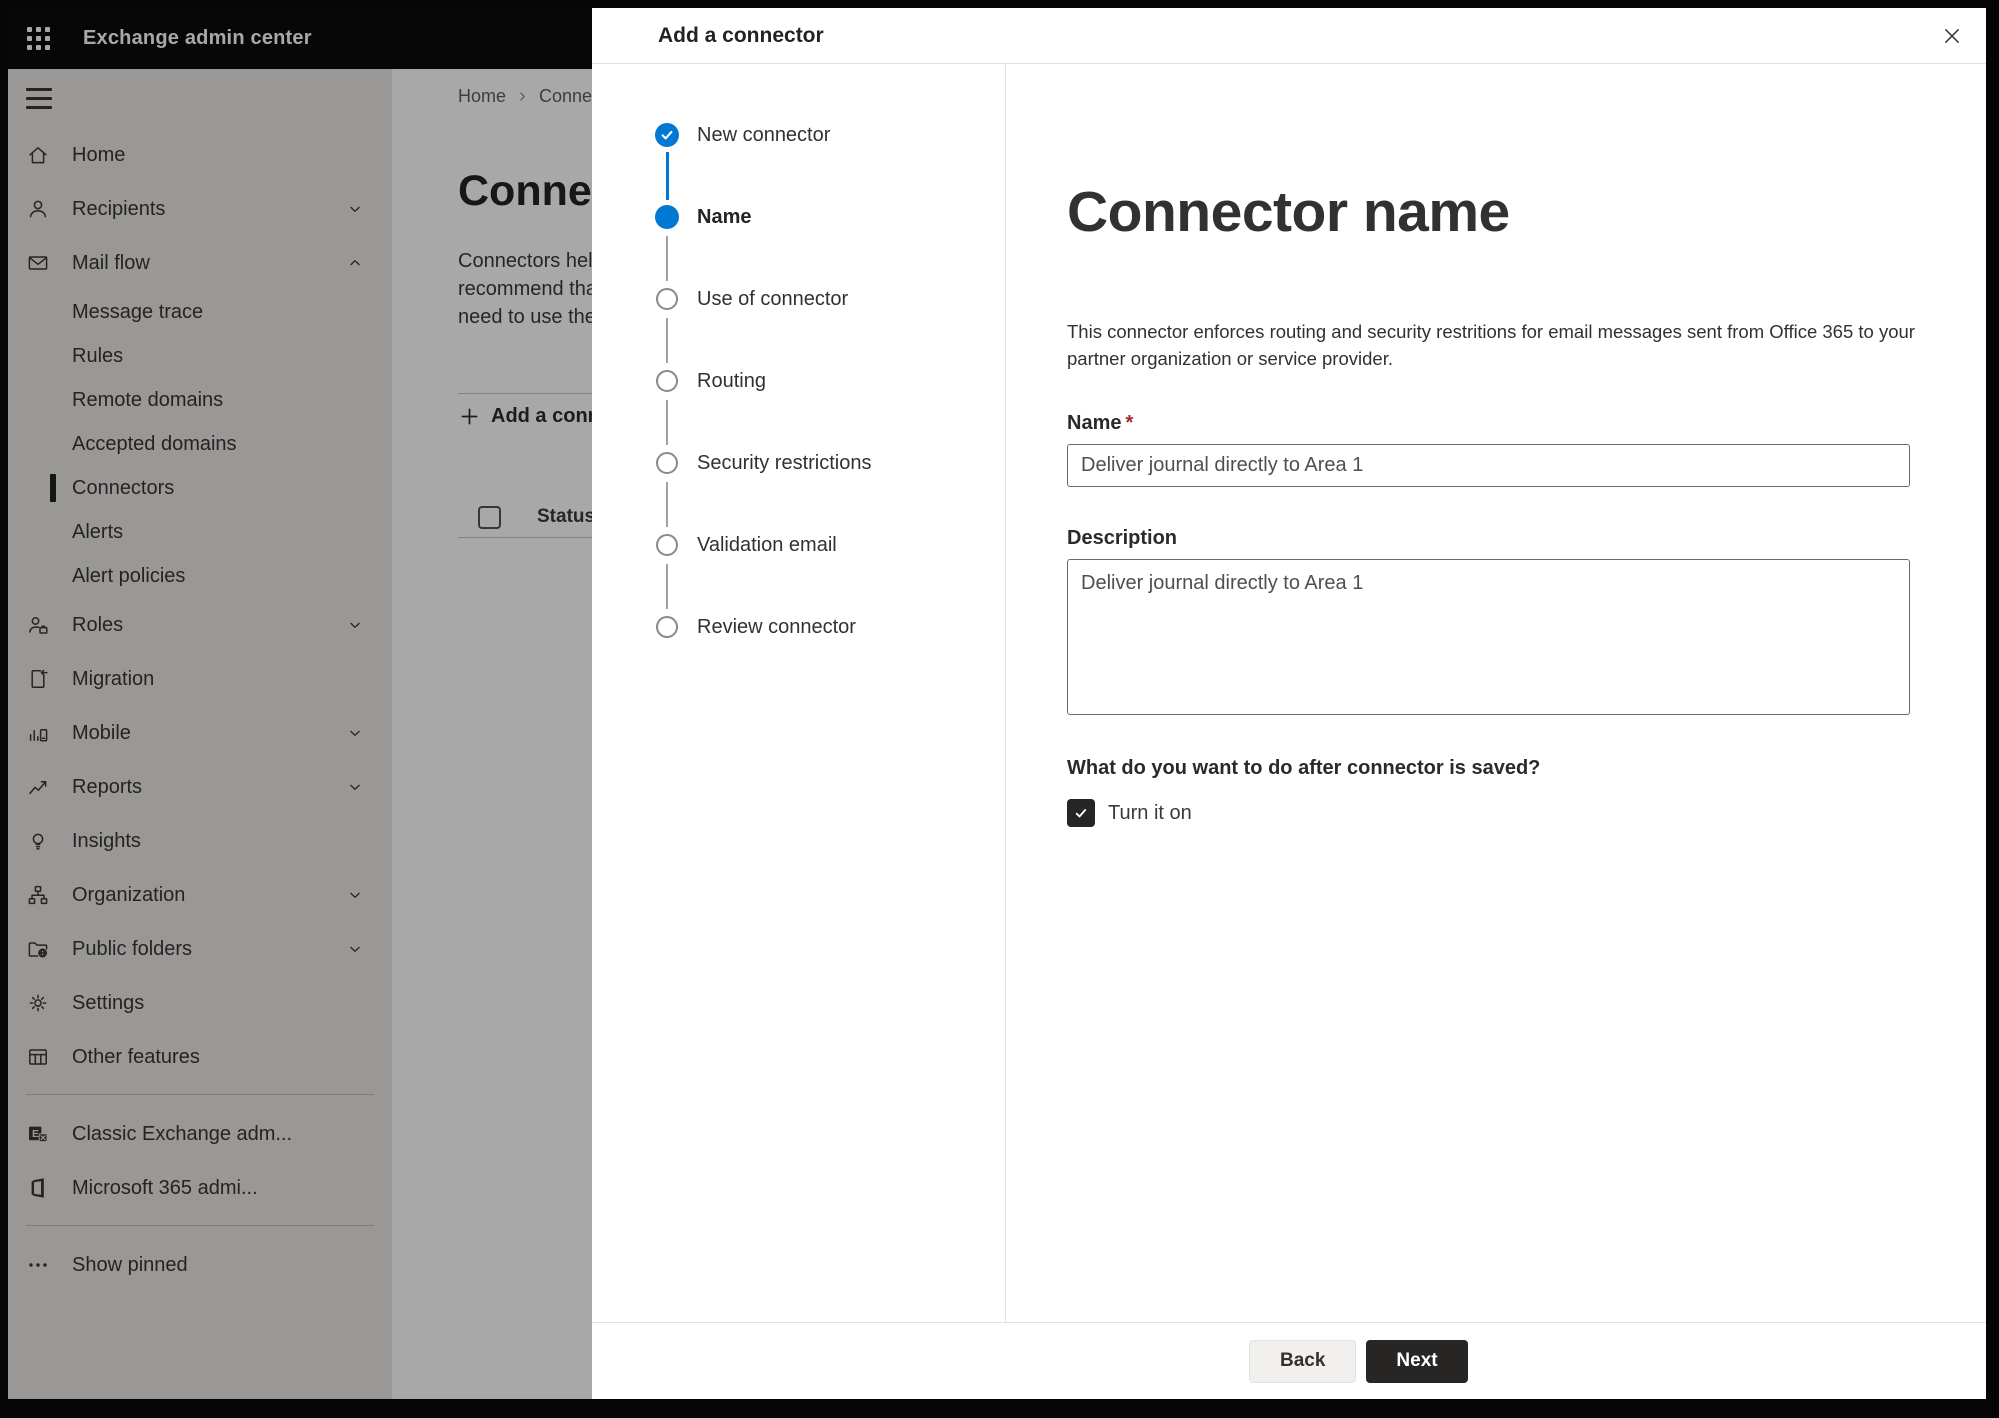 This screenshot has width=1999, height=1418. I want to click on wizard-step-new-connector: New connector, so click(830, 164).